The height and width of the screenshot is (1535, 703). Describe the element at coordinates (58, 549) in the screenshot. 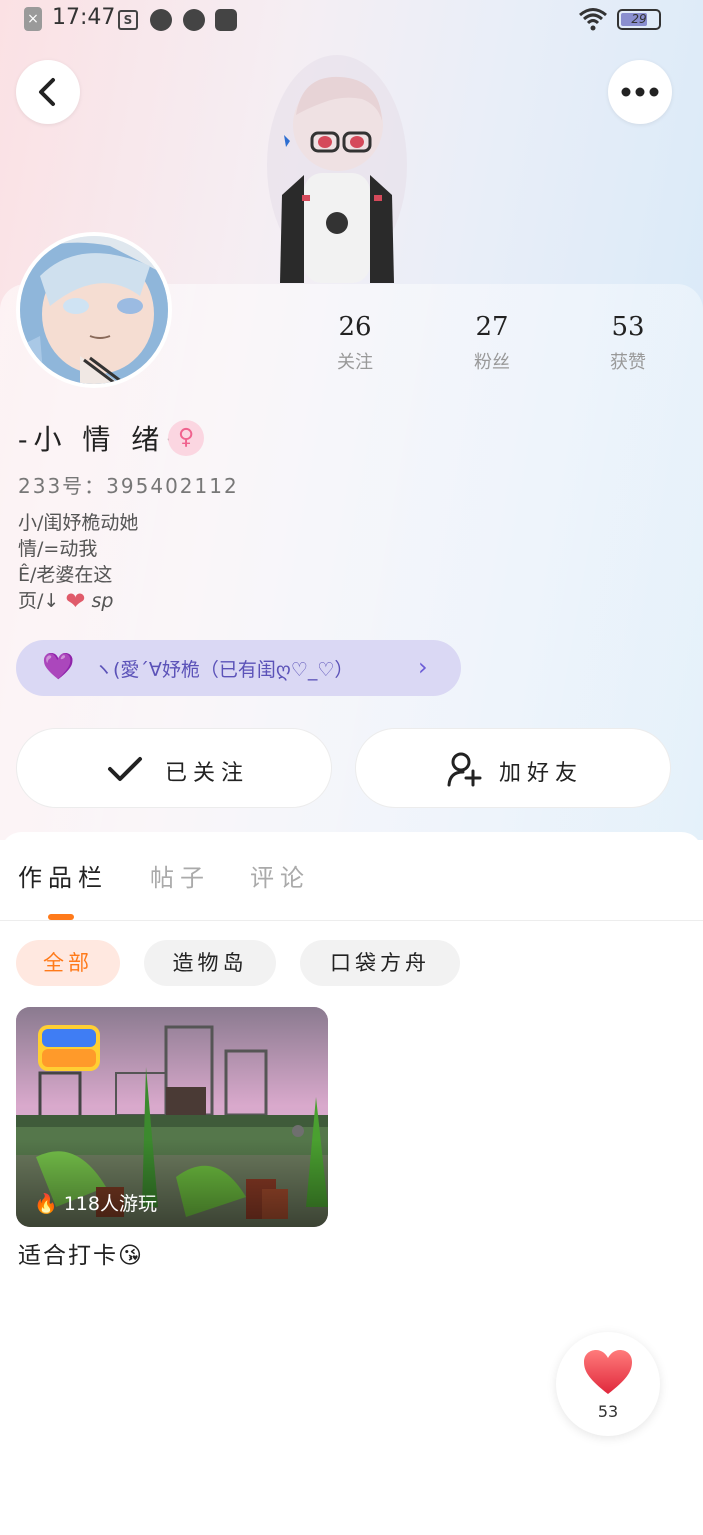

I see `bio-line: 情/=动我` at that location.